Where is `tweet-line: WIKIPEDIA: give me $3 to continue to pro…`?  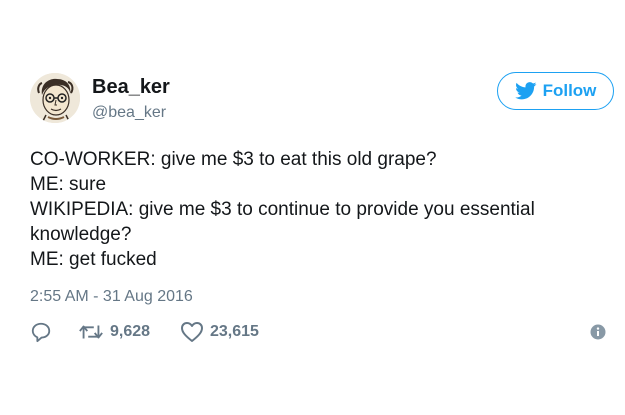 tweet-line: WIKIPEDIA: give me $3 to continue to pro… is located at coordinates (282, 209).